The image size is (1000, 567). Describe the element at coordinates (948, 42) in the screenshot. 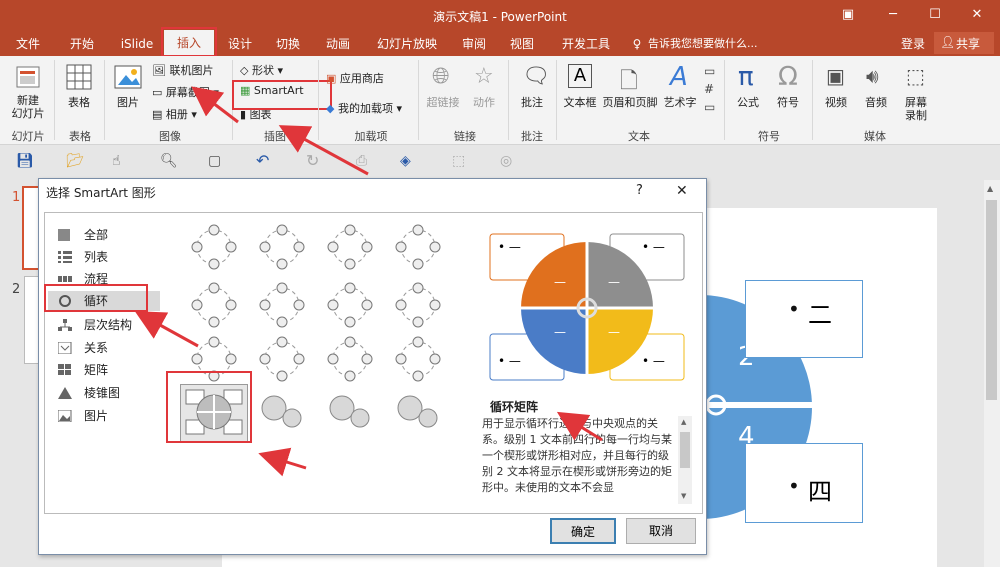

I see `user-icon: 👤︎` at that location.